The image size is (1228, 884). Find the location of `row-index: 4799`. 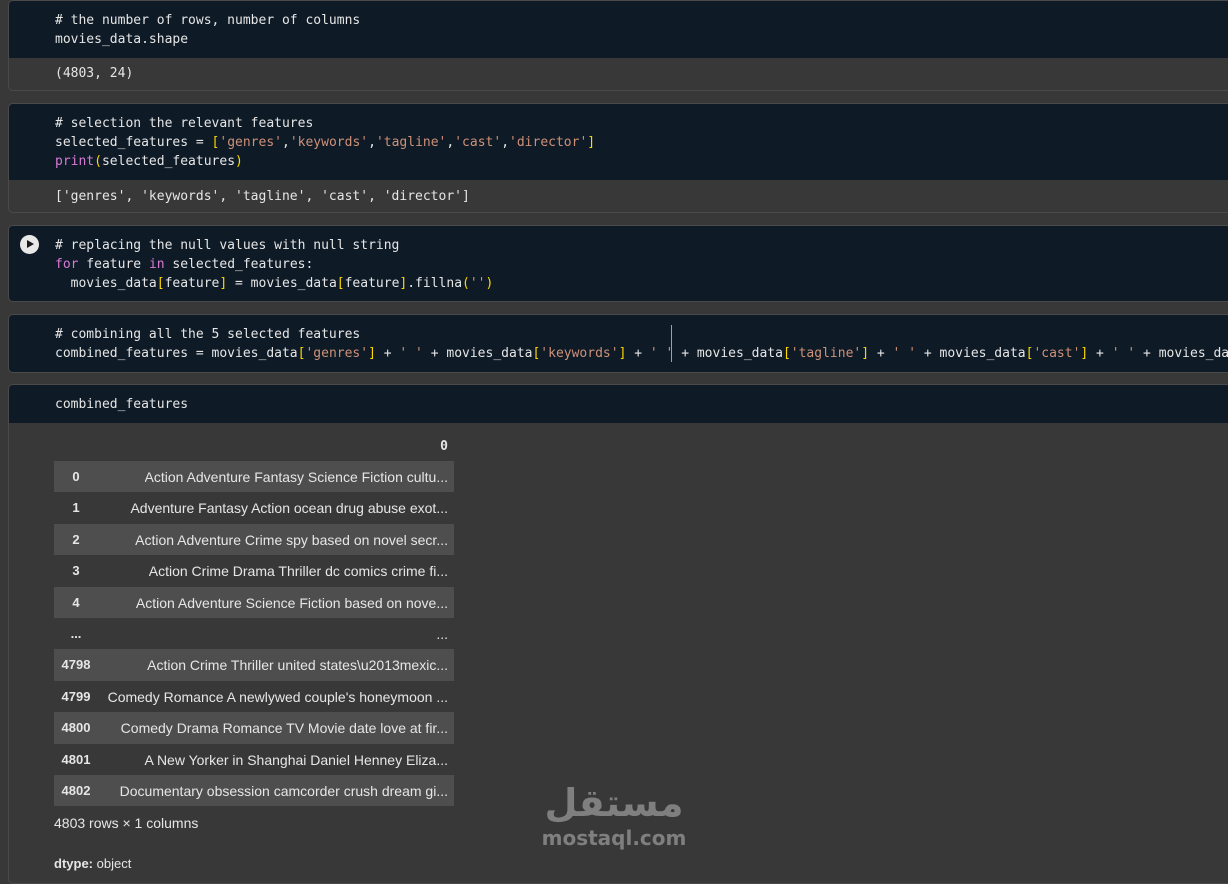

row-index: 4799 is located at coordinates (76, 696).